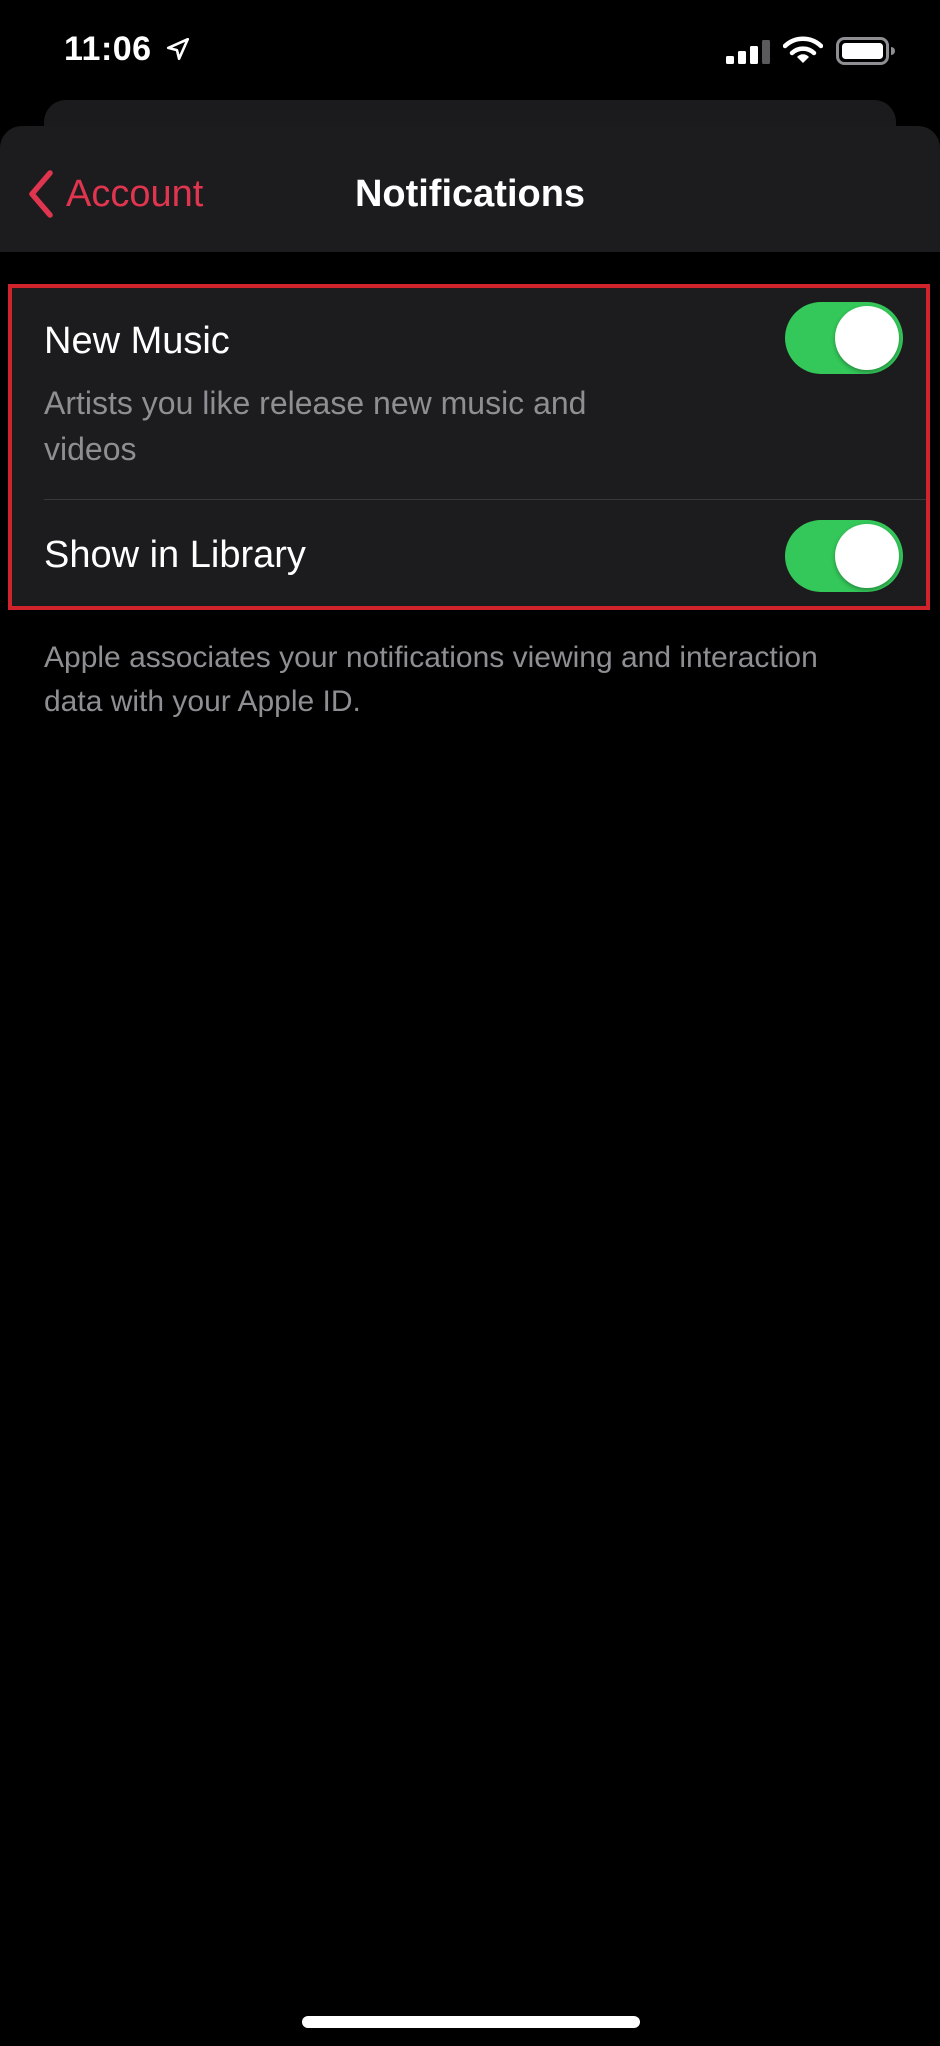 This screenshot has width=940, height=2046. What do you see at coordinates (469, 555) in the screenshot?
I see `show-in-library-row: Show in Library` at bounding box center [469, 555].